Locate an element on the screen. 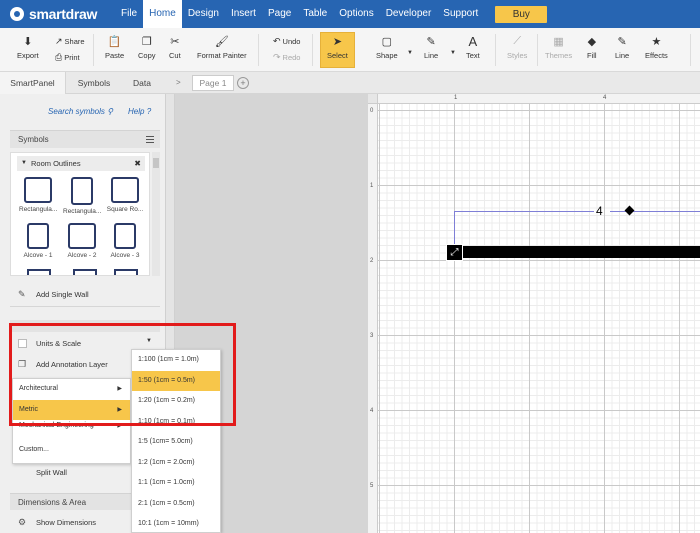 The height and width of the screenshot is (533, 700). menu-developer: Developer is located at coordinates (409, 14).